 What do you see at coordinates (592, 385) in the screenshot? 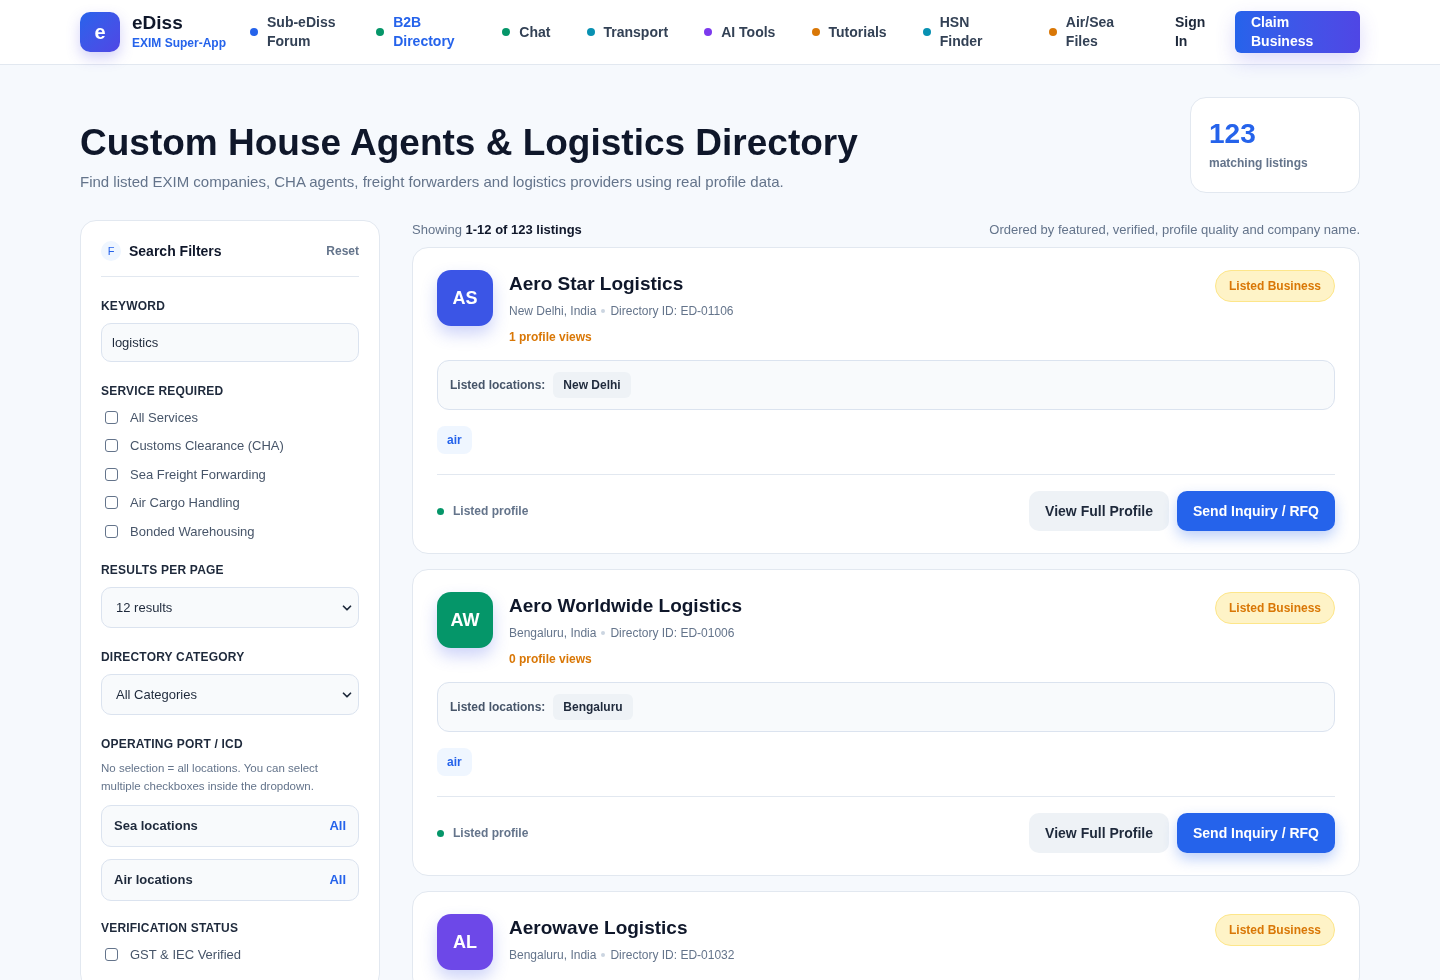
I see `location-chip: New Delhi` at bounding box center [592, 385].